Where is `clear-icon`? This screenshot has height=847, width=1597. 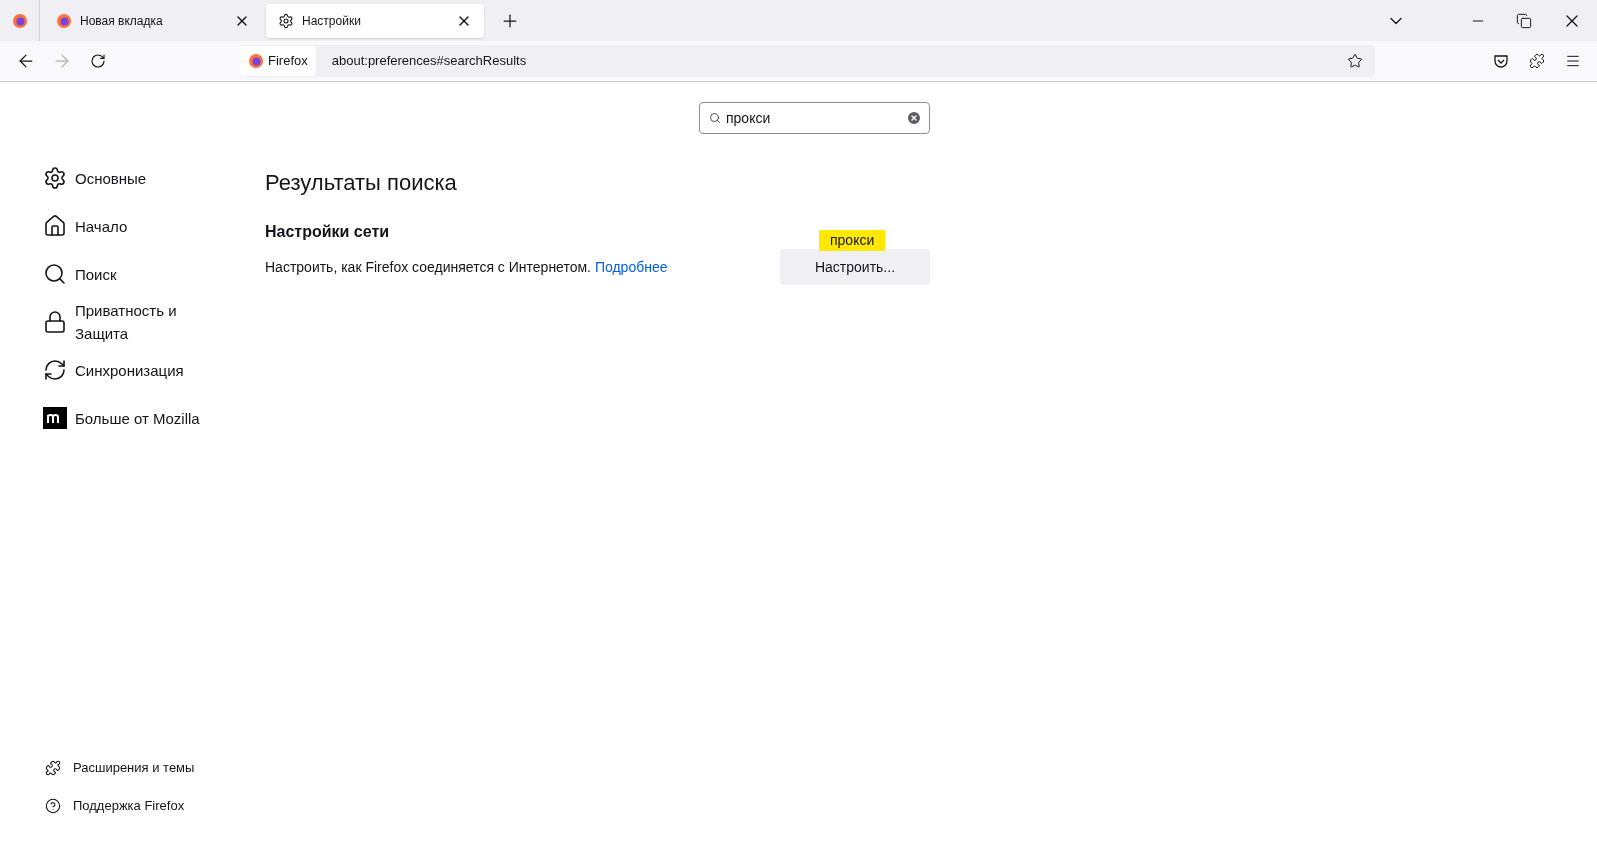 clear-icon is located at coordinates (914, 118).